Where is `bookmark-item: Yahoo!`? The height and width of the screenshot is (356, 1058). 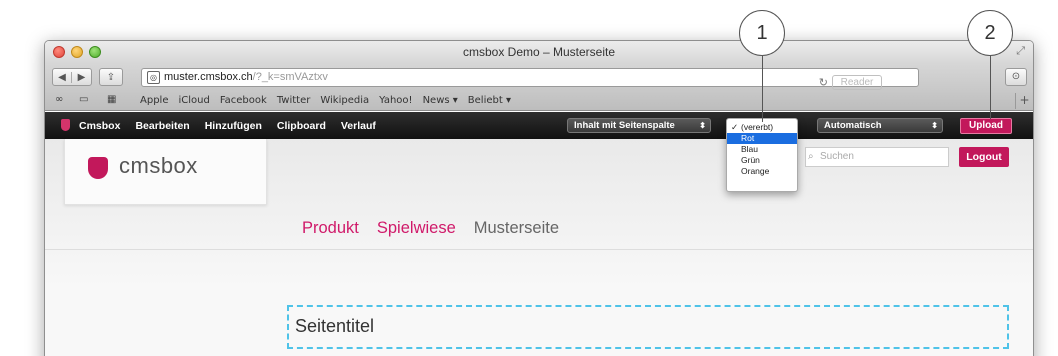 bookmark-item: Yahoo! is located at coordinates (395, 100).